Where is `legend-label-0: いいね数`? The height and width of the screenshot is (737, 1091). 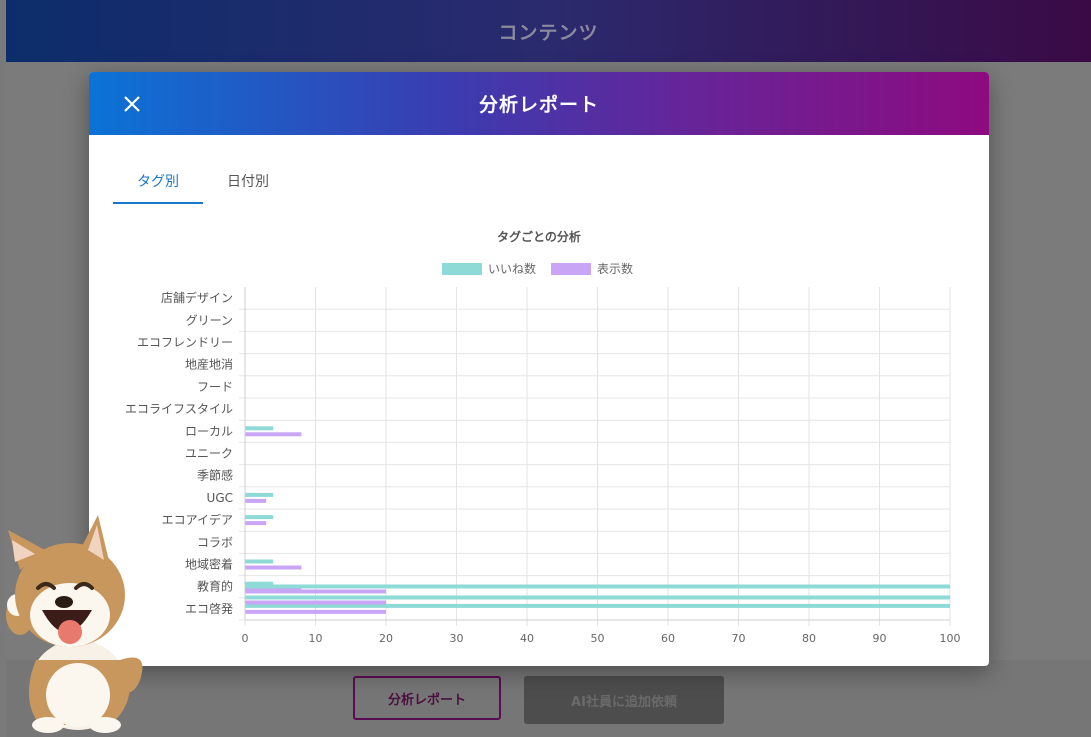 legend-label-0: いいね数 is located at coordinates (512, 268).